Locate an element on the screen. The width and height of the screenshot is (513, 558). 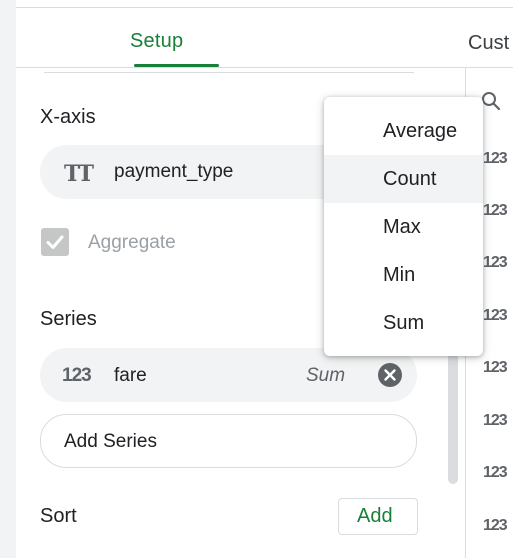
x-axis-field-name: payment_type is located at coordinates (174, 171).